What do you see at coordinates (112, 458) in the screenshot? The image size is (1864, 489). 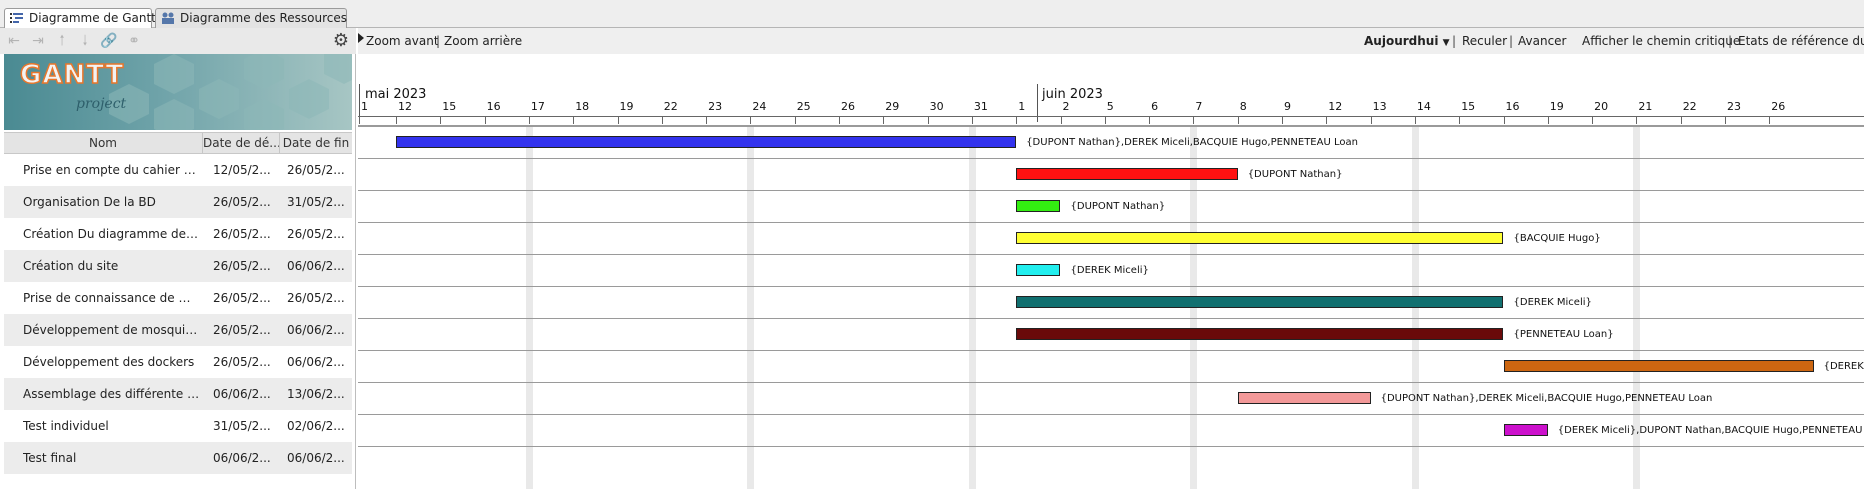 I see `task-name-cell: Test final` at bounding box center [112, 458].